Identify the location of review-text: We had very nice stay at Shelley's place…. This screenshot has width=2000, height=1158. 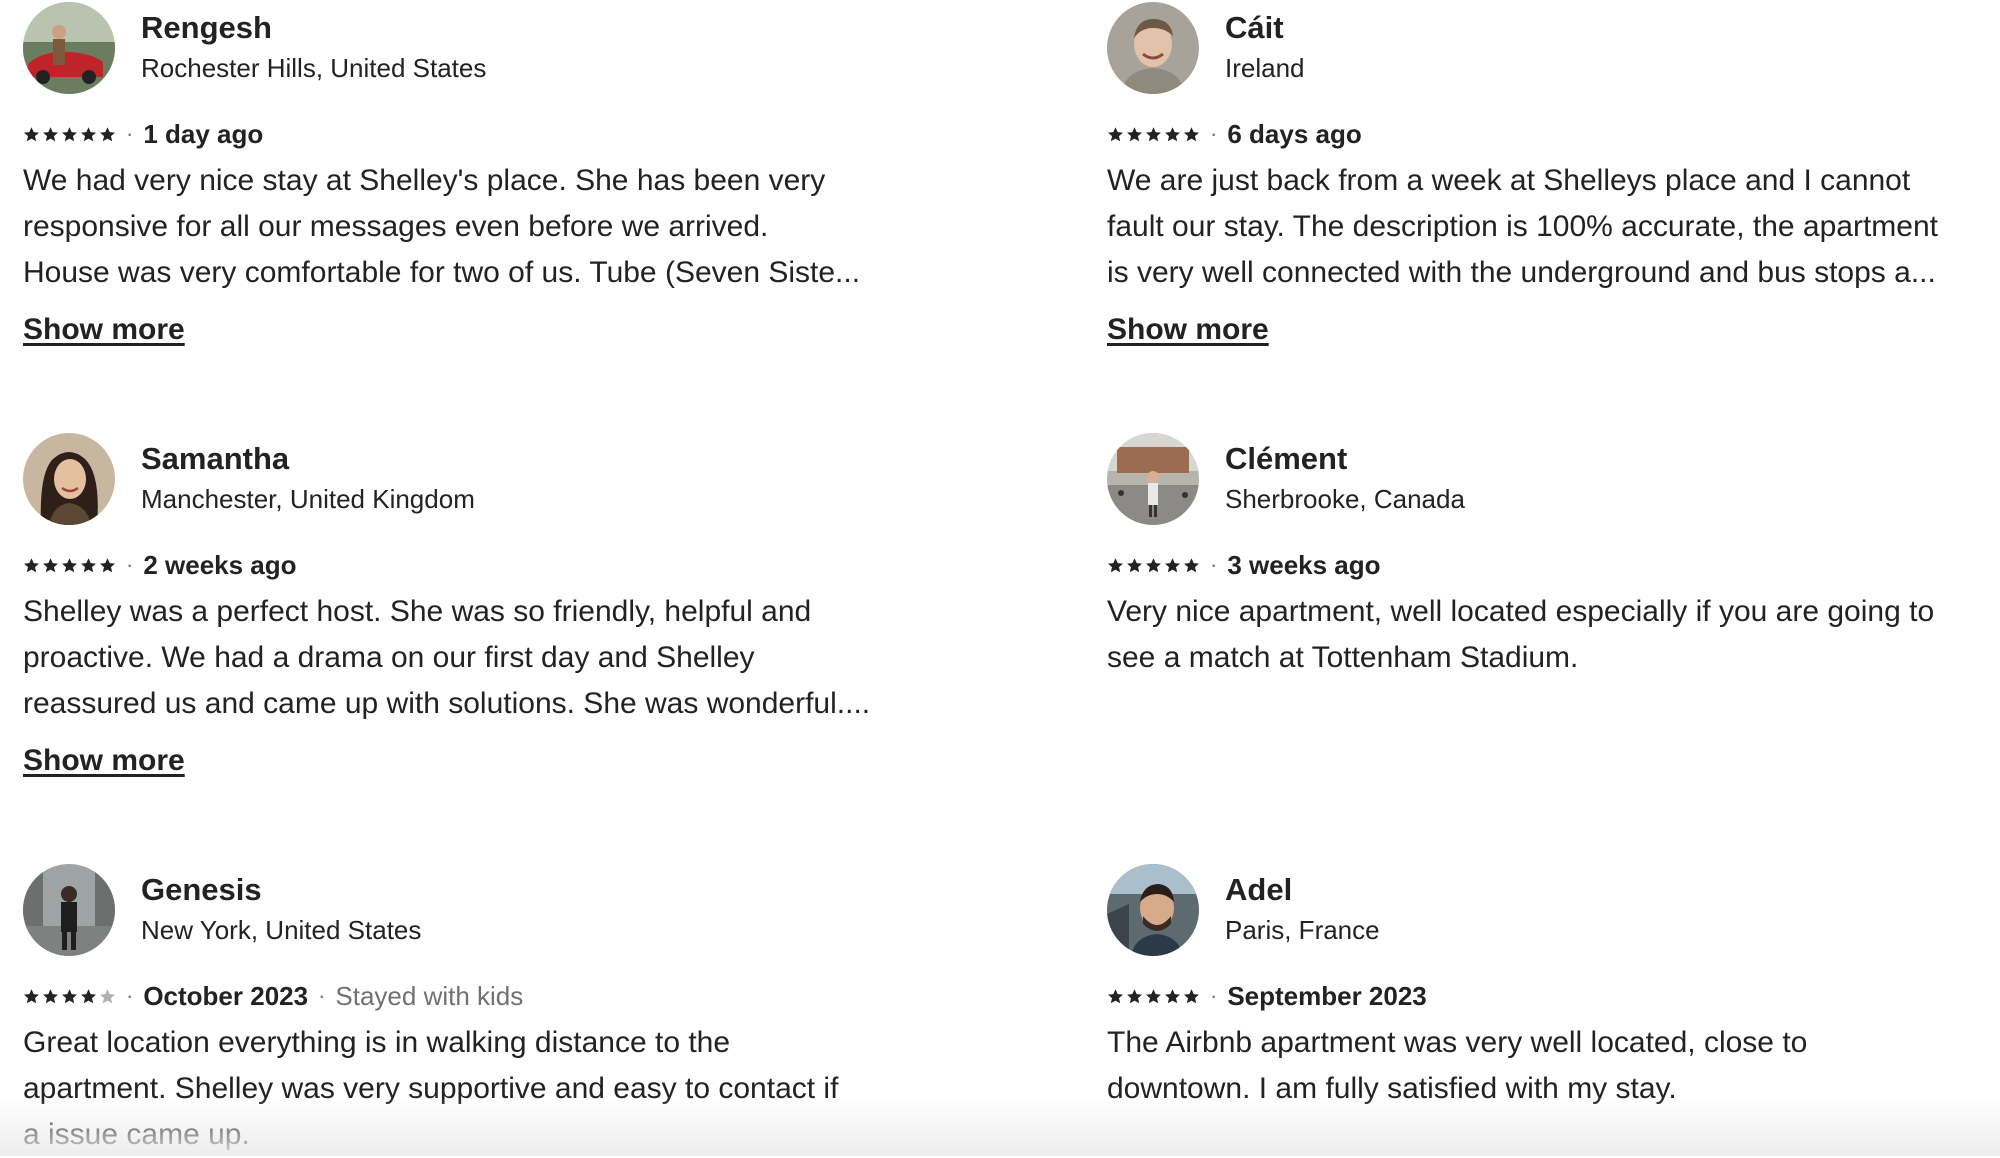
(473, 227).